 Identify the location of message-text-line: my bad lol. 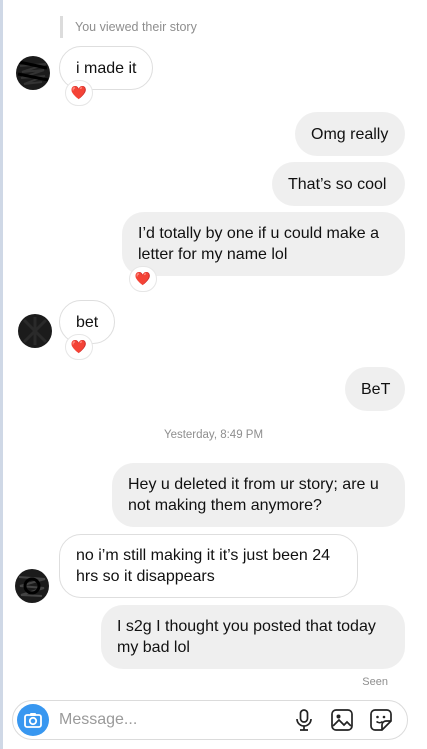
(153, 647).